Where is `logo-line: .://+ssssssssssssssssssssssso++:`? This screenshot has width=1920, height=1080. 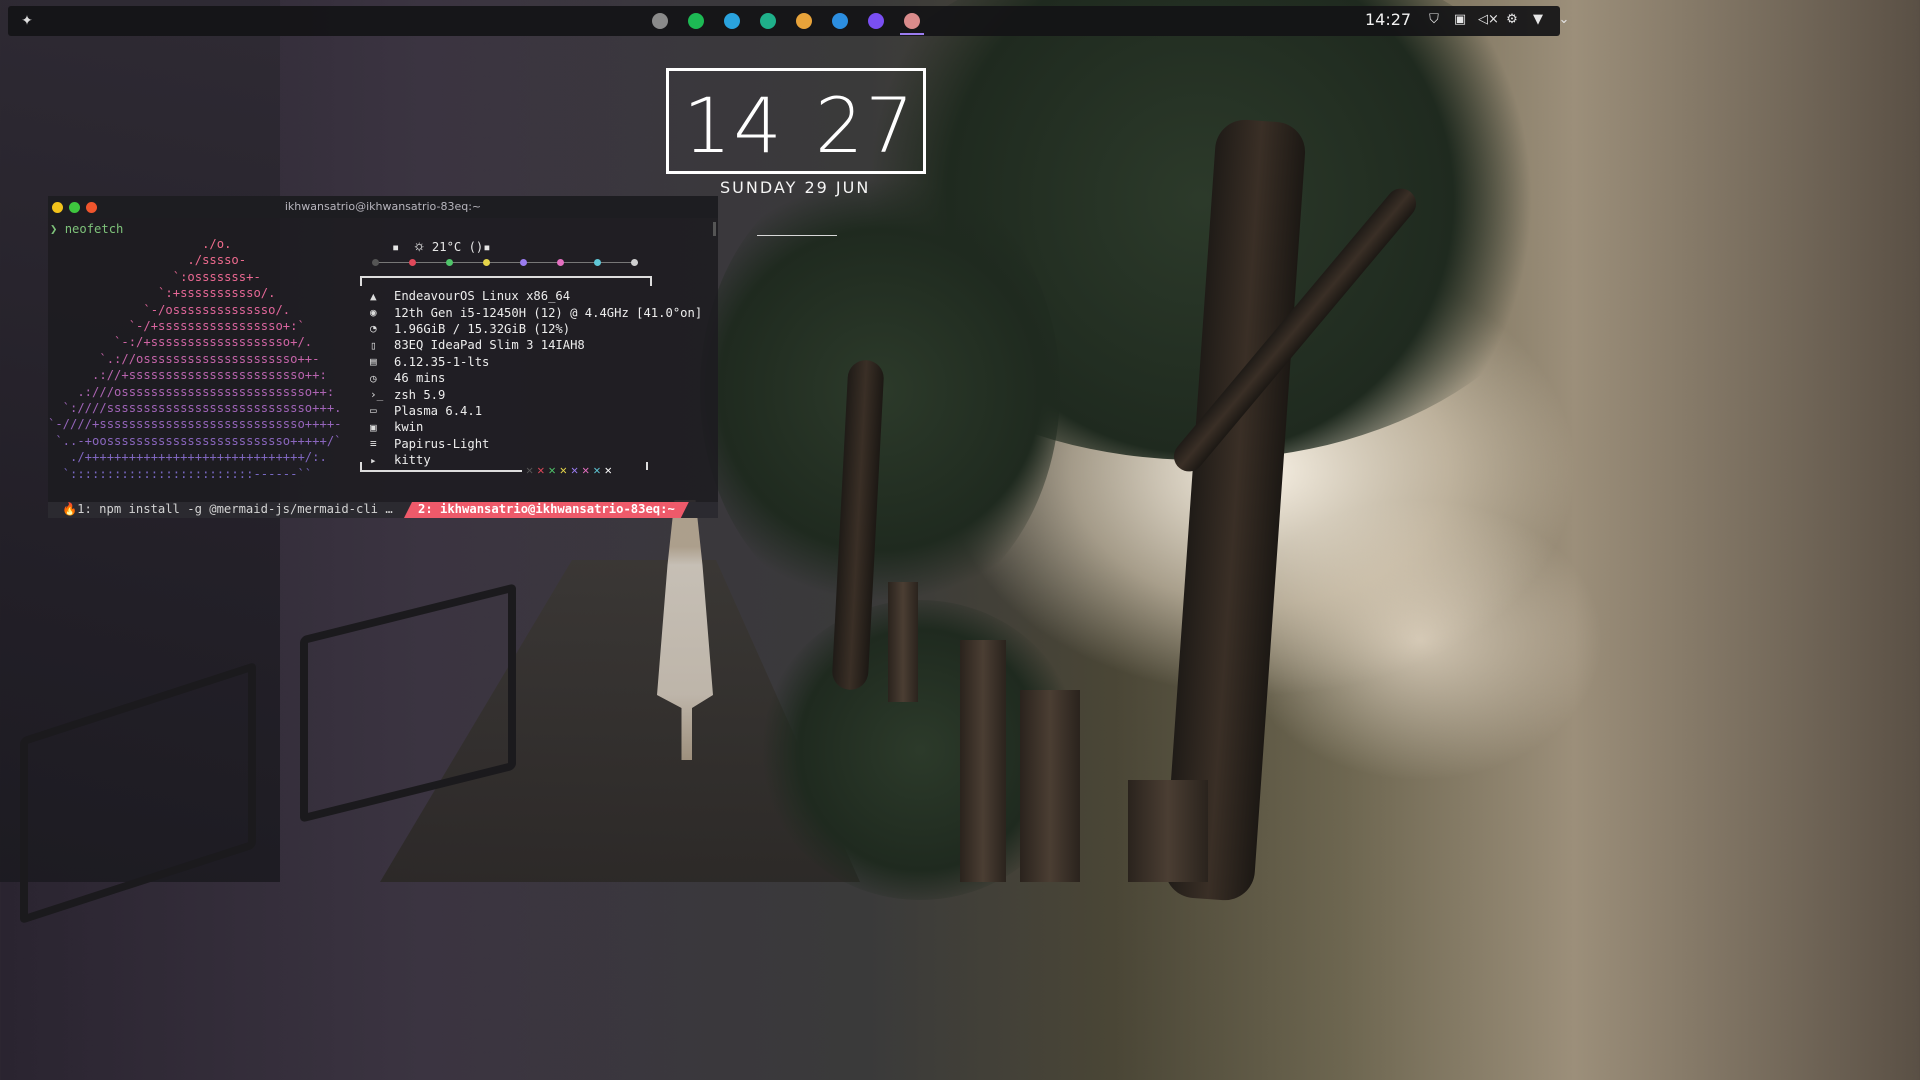
logo-line: .://+ssssssssssssssssssssssso++: is located at coordinates (187, 375).